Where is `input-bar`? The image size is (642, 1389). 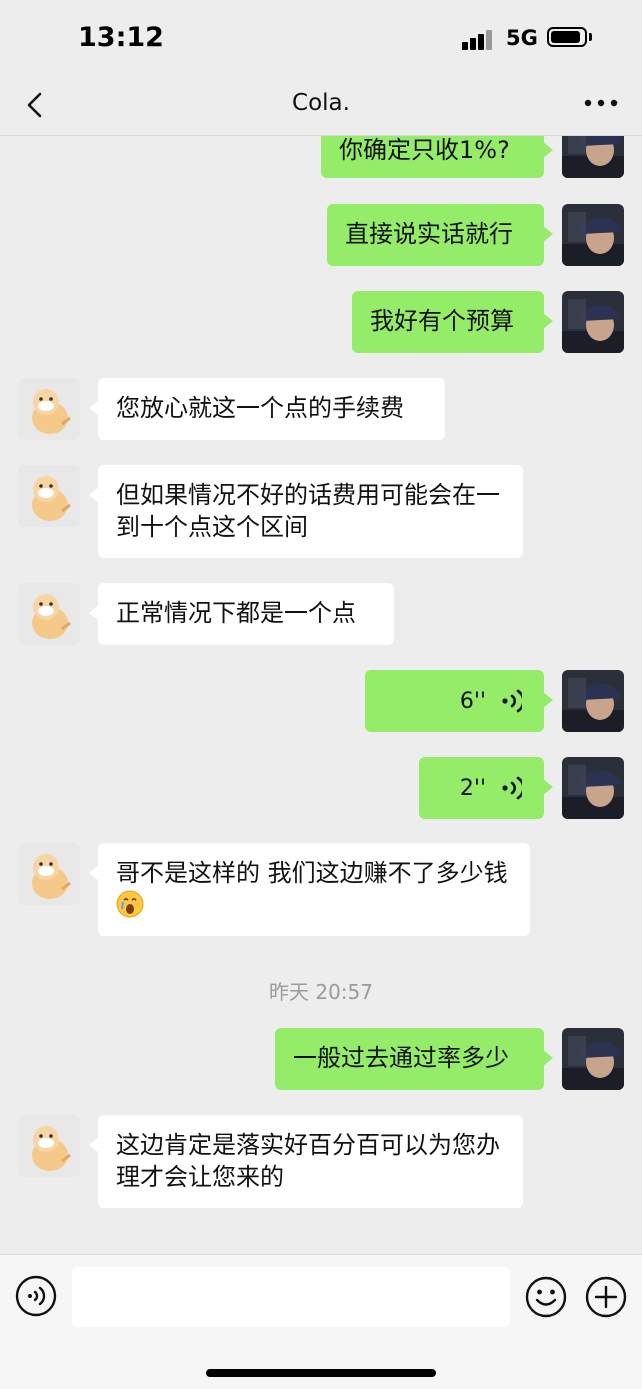
input-bar is located at coordinates (321, 1321).